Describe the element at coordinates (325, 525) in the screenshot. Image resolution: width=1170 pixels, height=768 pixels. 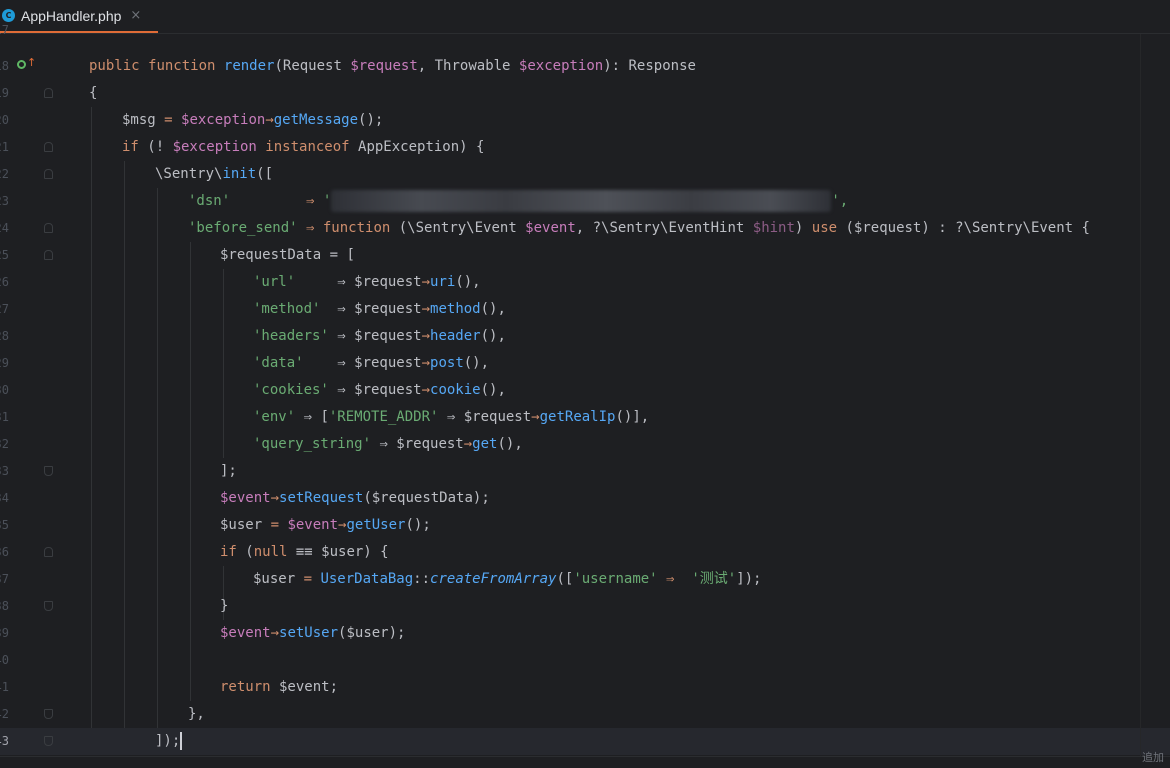
I see `code-text: $user = $event→getUser();` at that location.